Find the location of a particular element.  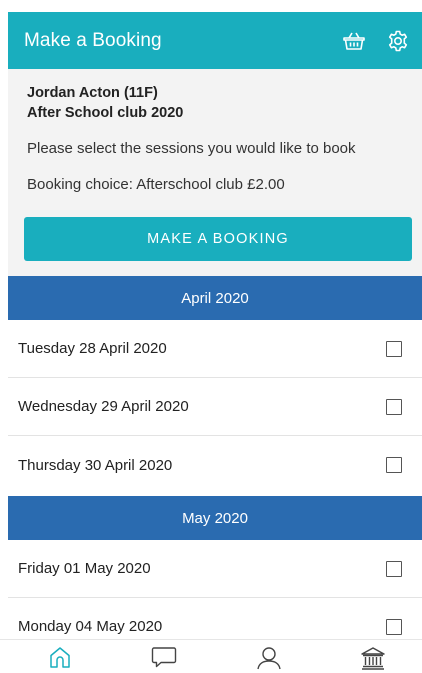

home-icon is located at coordinates (60, 657).